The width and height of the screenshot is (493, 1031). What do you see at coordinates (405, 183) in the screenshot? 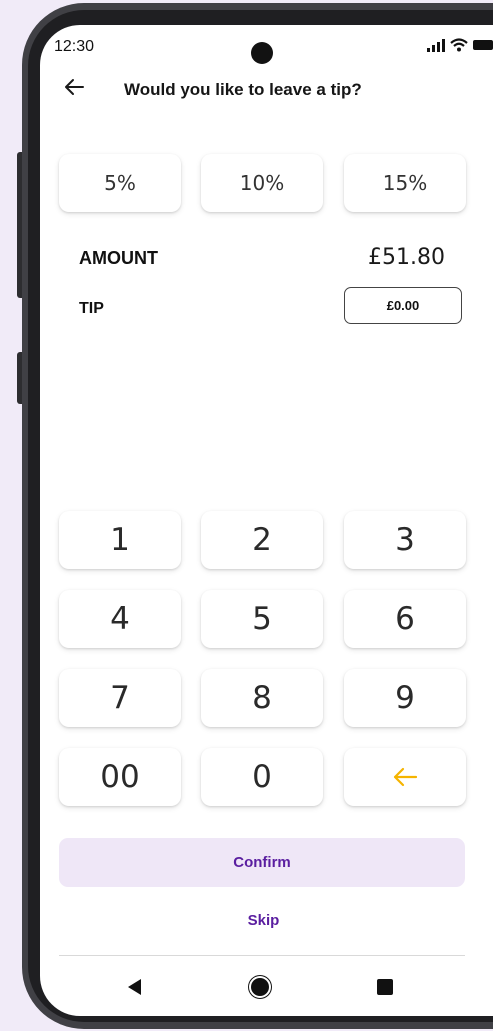
I see `tip-option-15-percent: 15%` at bounding box center [405, 183].